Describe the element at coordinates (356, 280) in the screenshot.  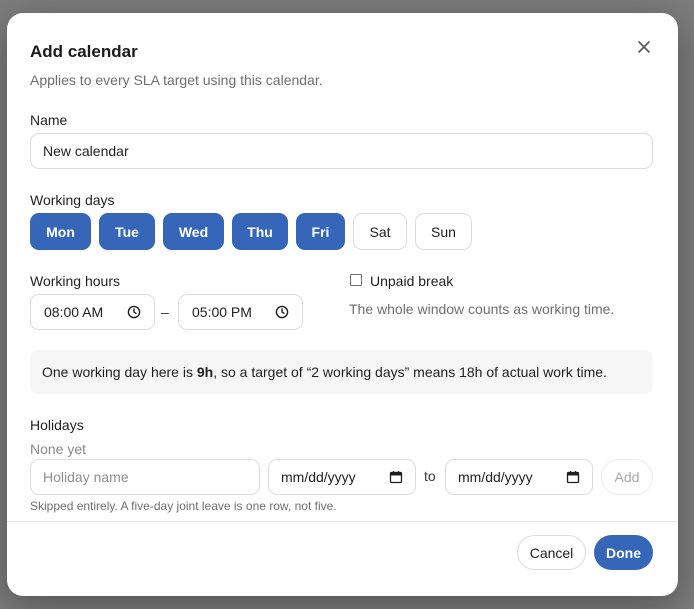
I see `unpaid-break-checkbox` at that location.